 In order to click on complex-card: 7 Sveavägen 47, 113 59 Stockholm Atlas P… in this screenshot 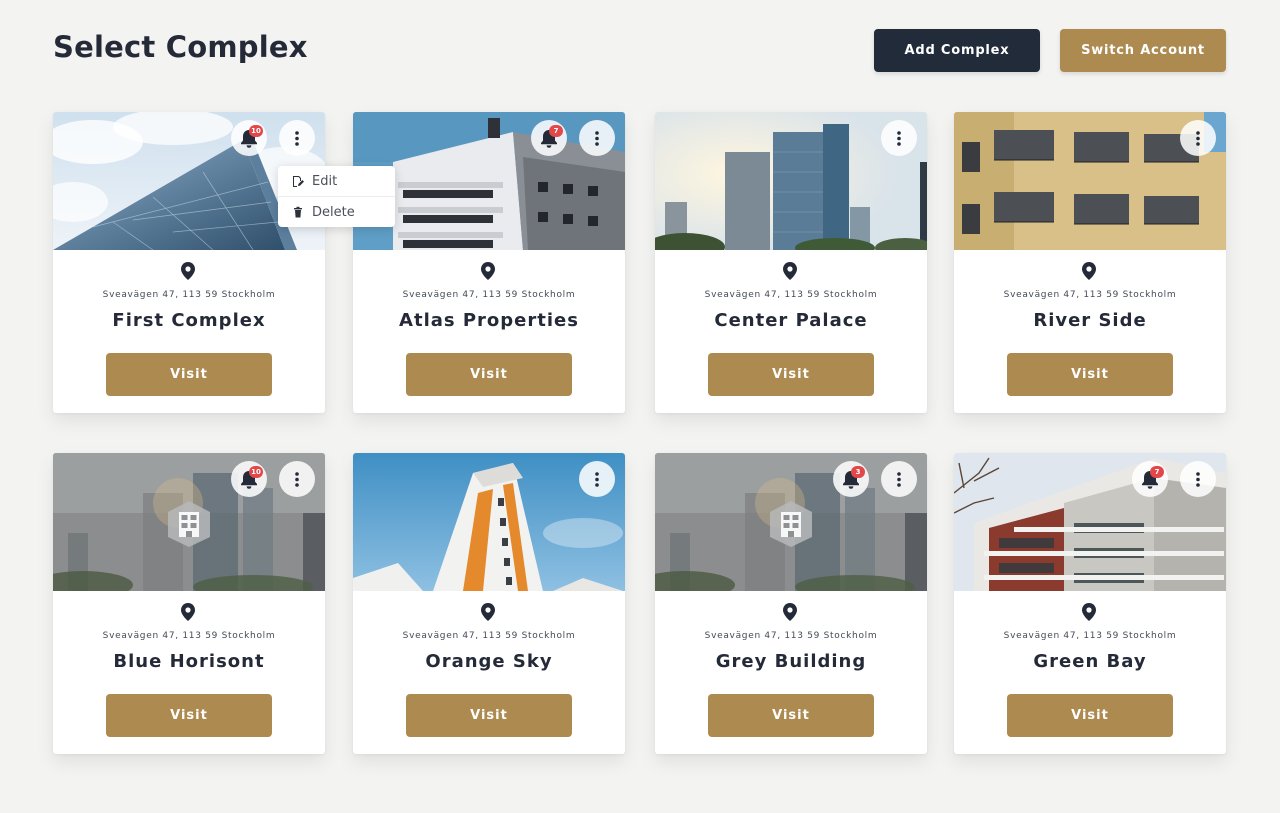, I will do `click(489, 262)`.